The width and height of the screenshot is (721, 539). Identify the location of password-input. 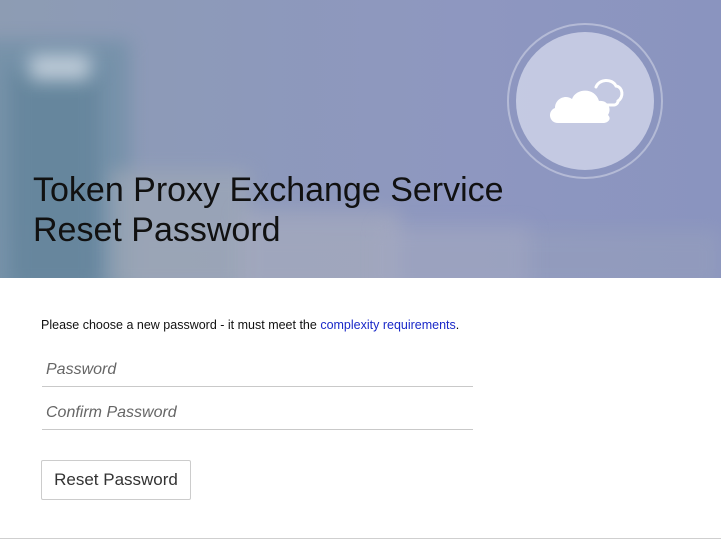
(257, 370).